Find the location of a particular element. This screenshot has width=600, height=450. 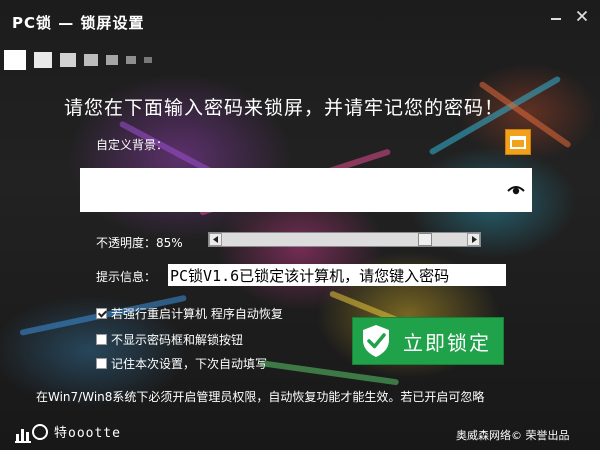

slider-right-arrow is located at coordinates (473, 239).